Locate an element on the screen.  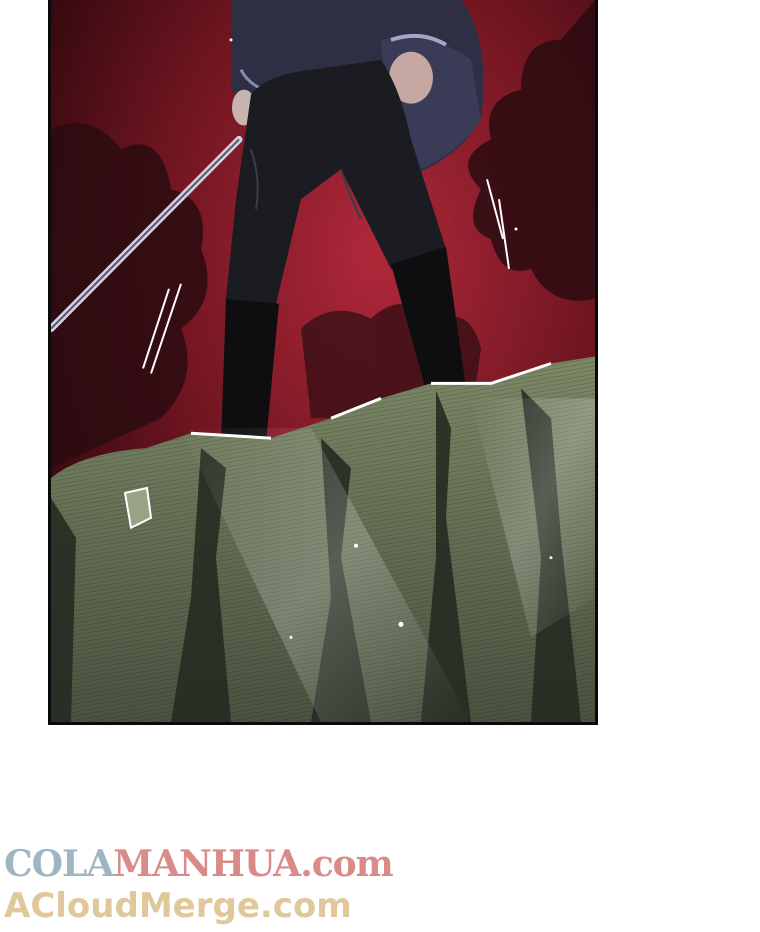
watermark: COLAMANHUA.com ACloudMerge.com is located at coordinates (214, 887).